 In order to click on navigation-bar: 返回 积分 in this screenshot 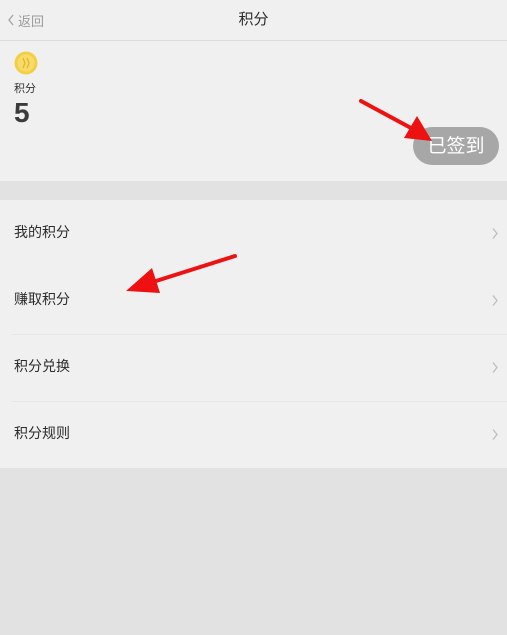, I will do `click(253, 20)`.